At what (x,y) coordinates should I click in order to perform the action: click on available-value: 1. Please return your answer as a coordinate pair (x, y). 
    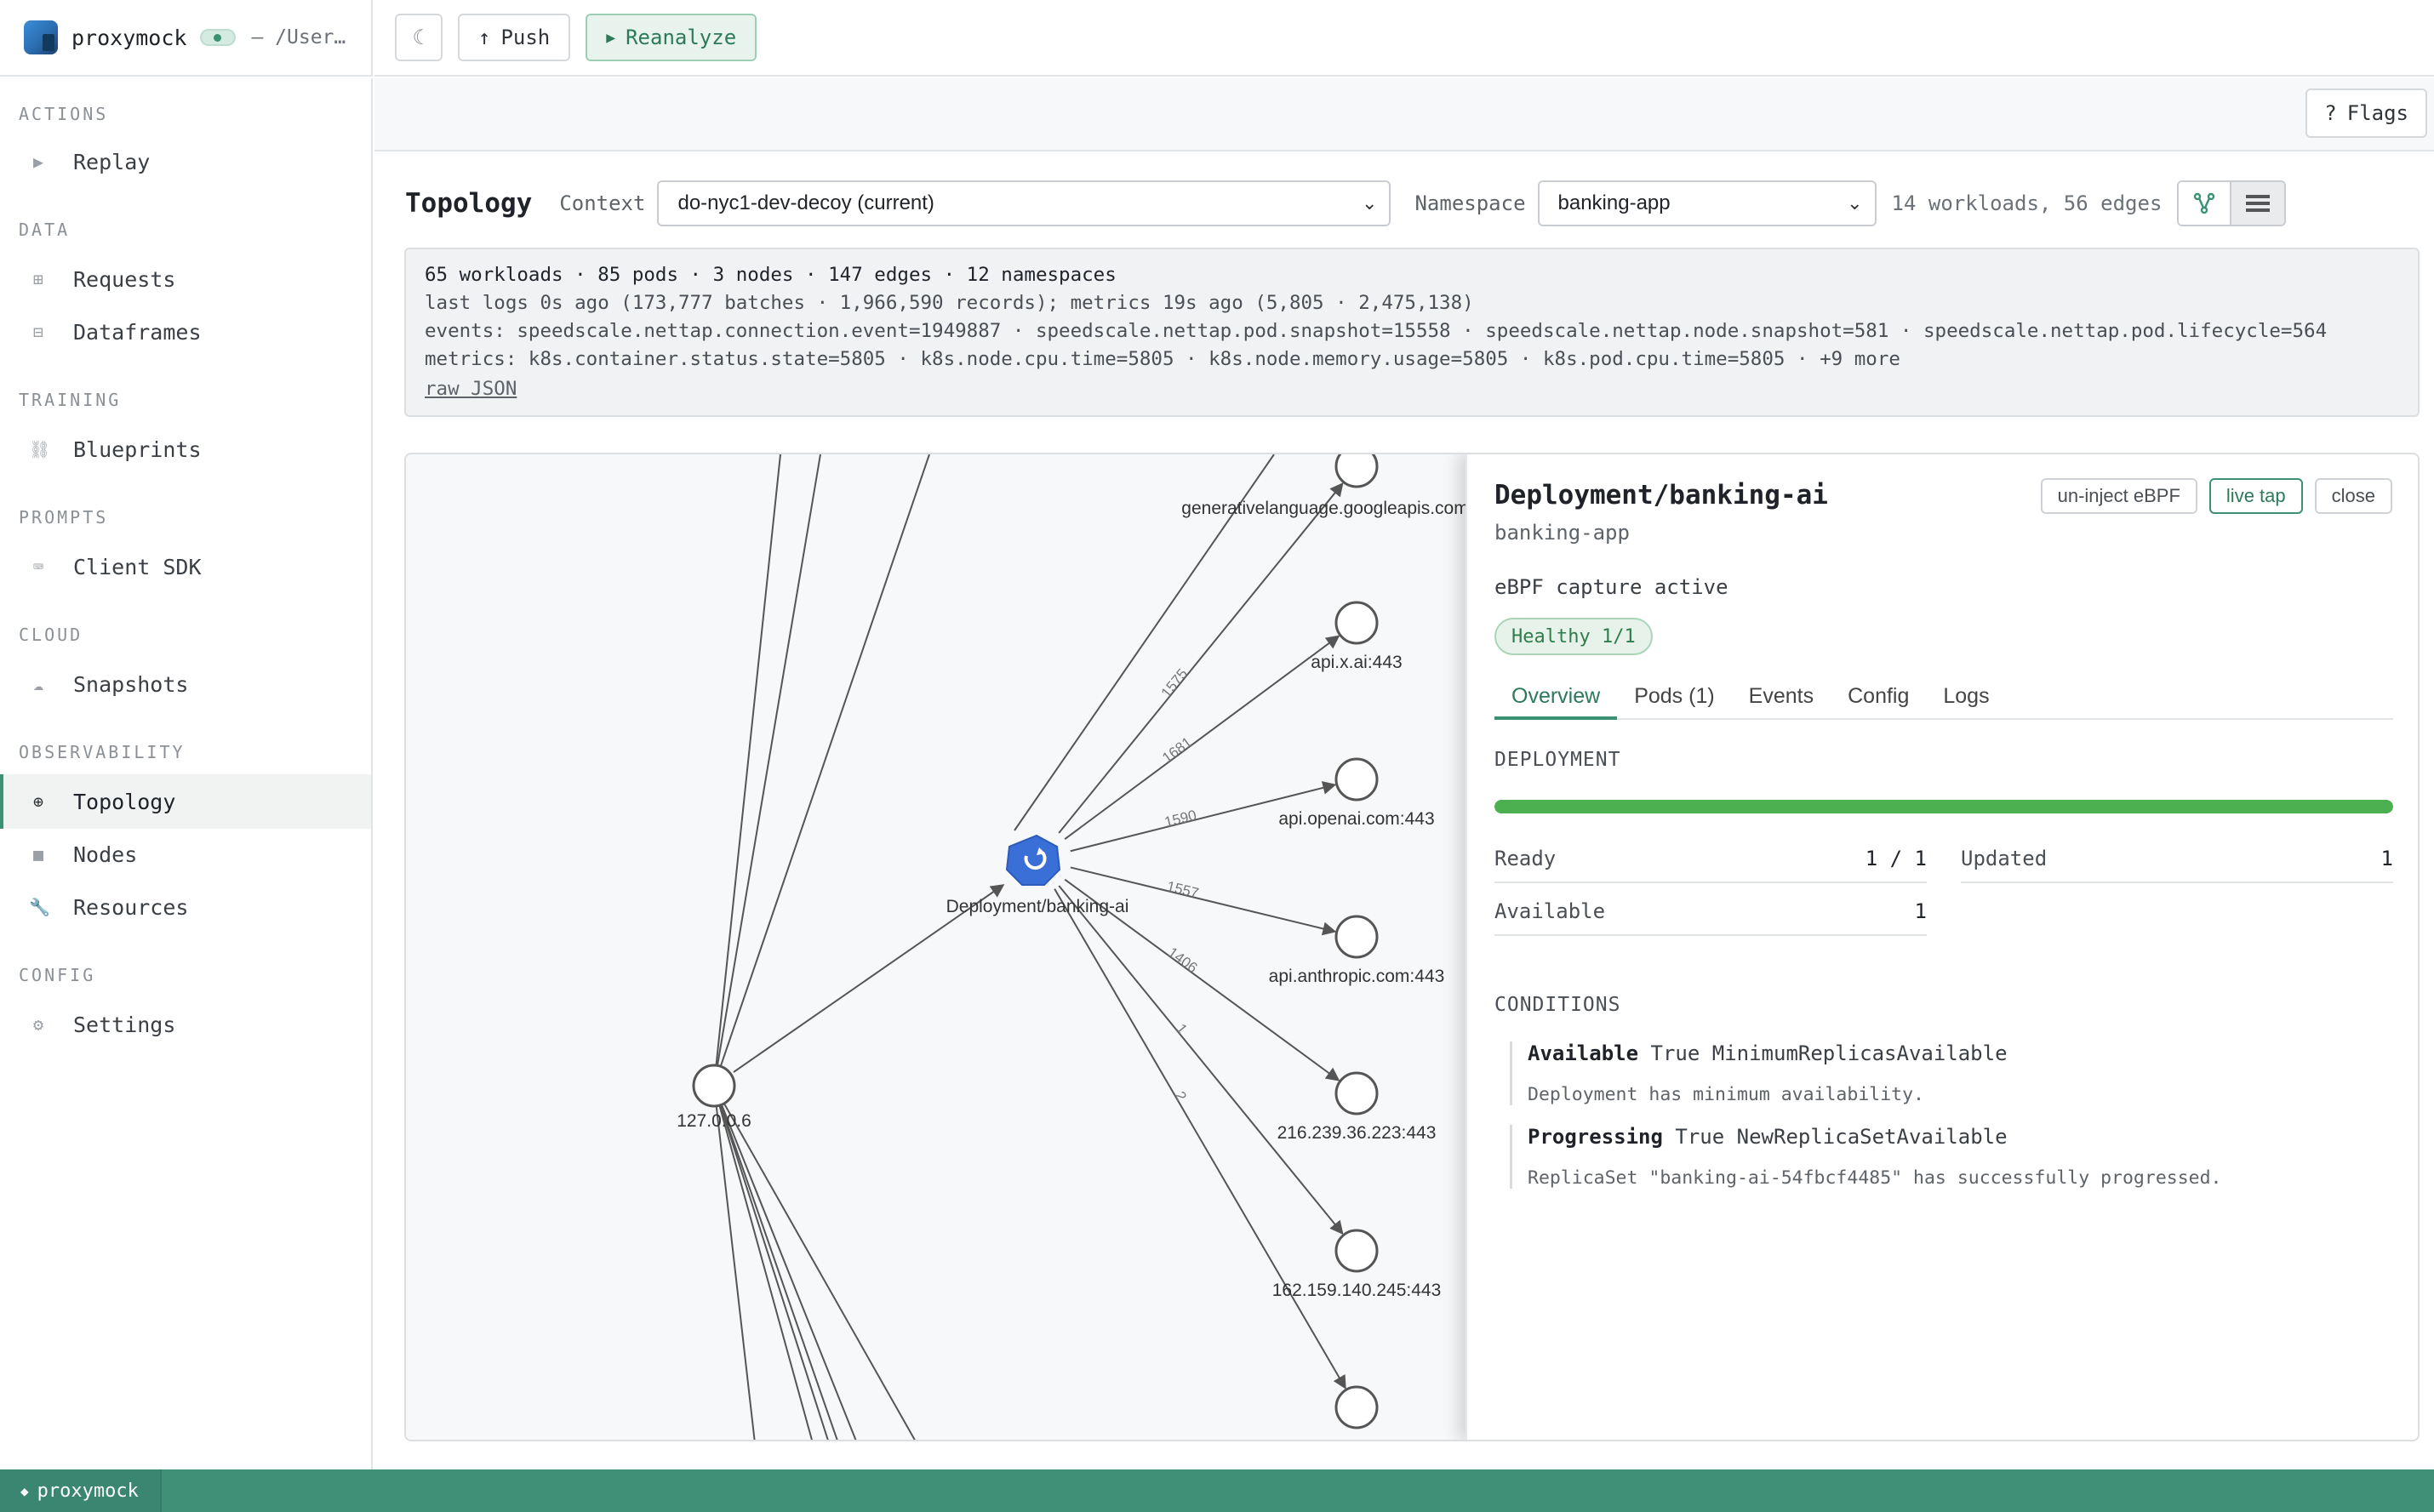
    Looking at the image, I should click on (1921, 911).